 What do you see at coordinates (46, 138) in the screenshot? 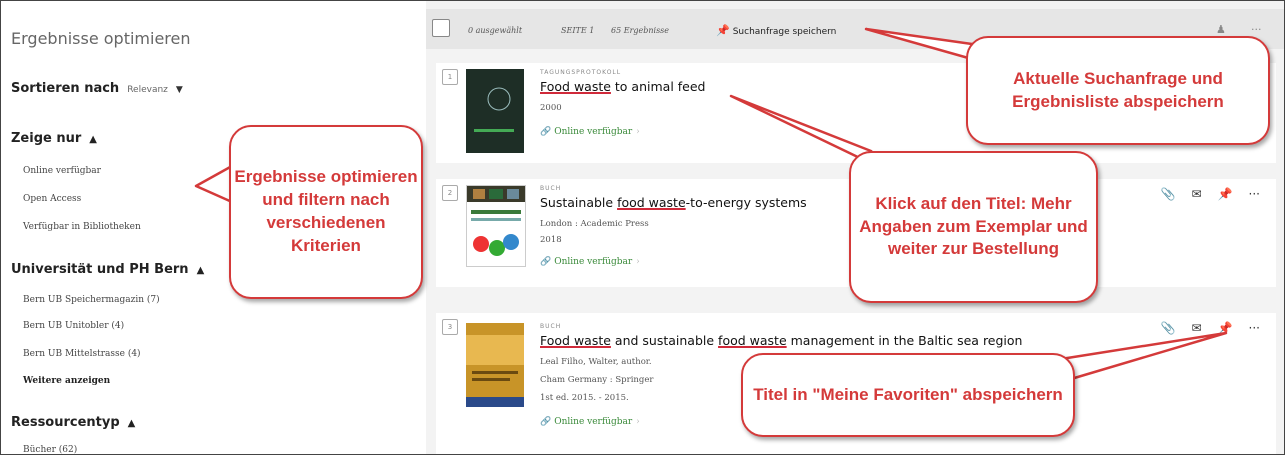
I see `facet-heading-label: Zeige nur` at bounding box center [46, 138].